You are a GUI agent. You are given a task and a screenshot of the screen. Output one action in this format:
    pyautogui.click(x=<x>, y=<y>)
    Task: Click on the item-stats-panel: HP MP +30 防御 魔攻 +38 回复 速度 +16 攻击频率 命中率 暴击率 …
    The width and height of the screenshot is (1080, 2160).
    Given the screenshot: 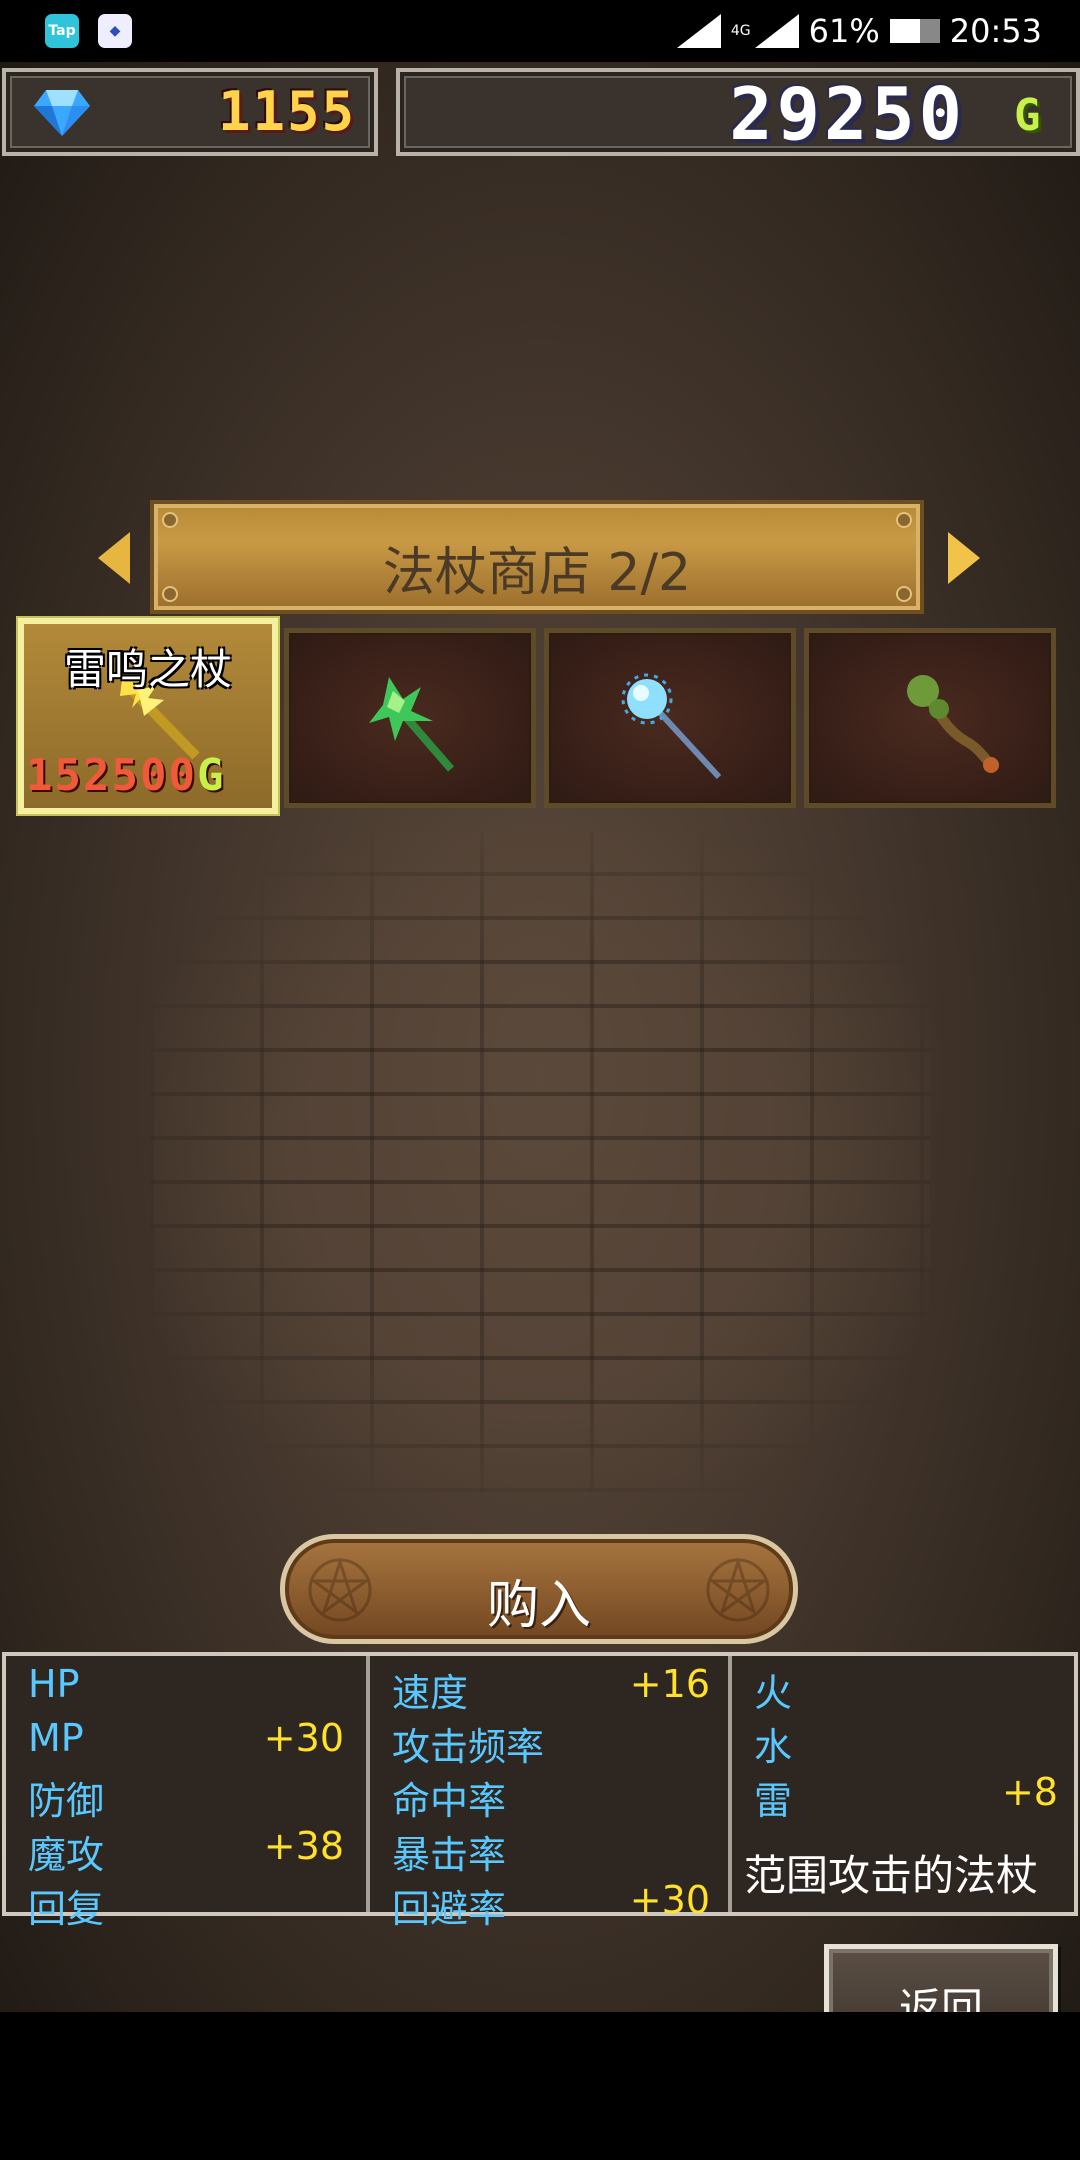 What is the action you would take?
    pyautogui.click(x=540, y=1791)
    